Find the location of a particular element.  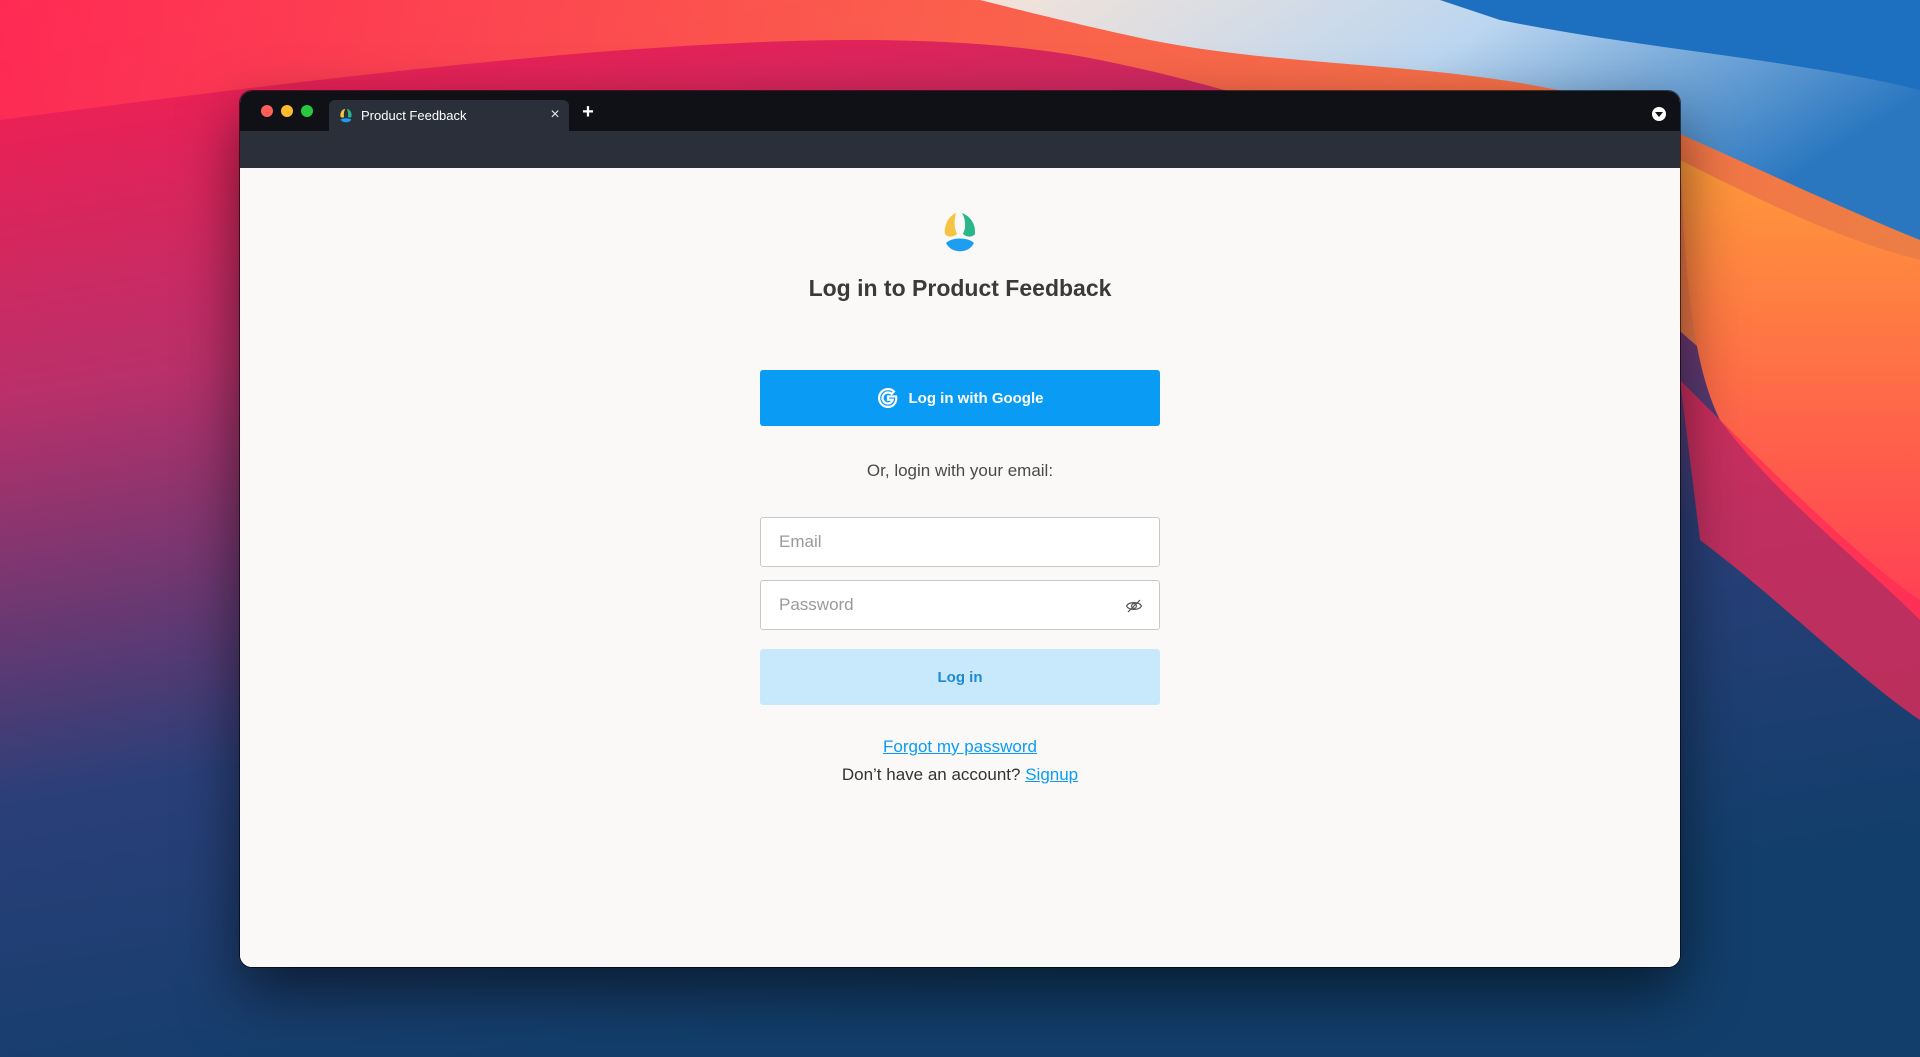

google-icon is located at coordinates (887, 398).